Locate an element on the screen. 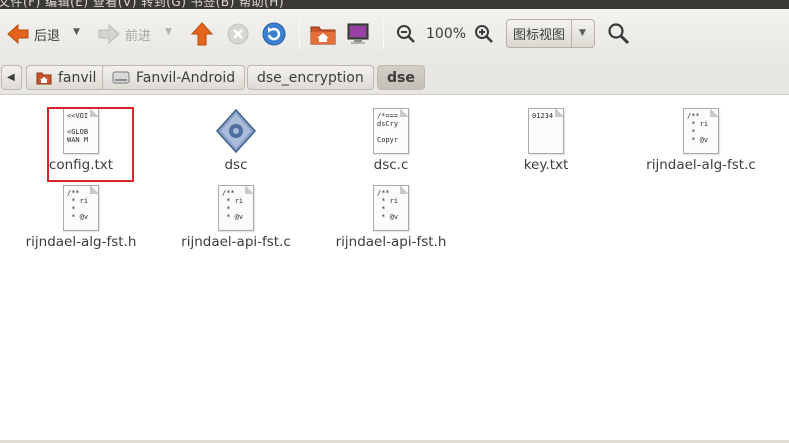  reload-button is located at coordinates (274, 34).